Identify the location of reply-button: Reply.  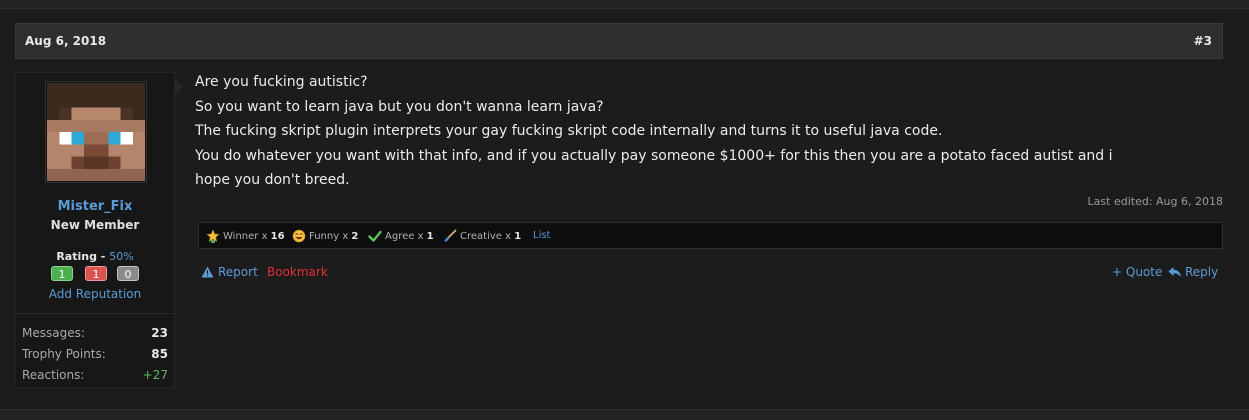
(1193, 272).